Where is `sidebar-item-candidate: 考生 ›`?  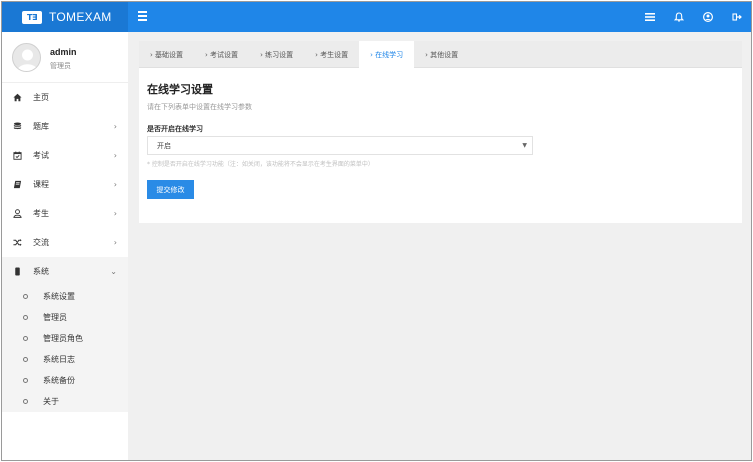 sidebar-item-candidate: 考生 › is located at coordinates (65, 213).